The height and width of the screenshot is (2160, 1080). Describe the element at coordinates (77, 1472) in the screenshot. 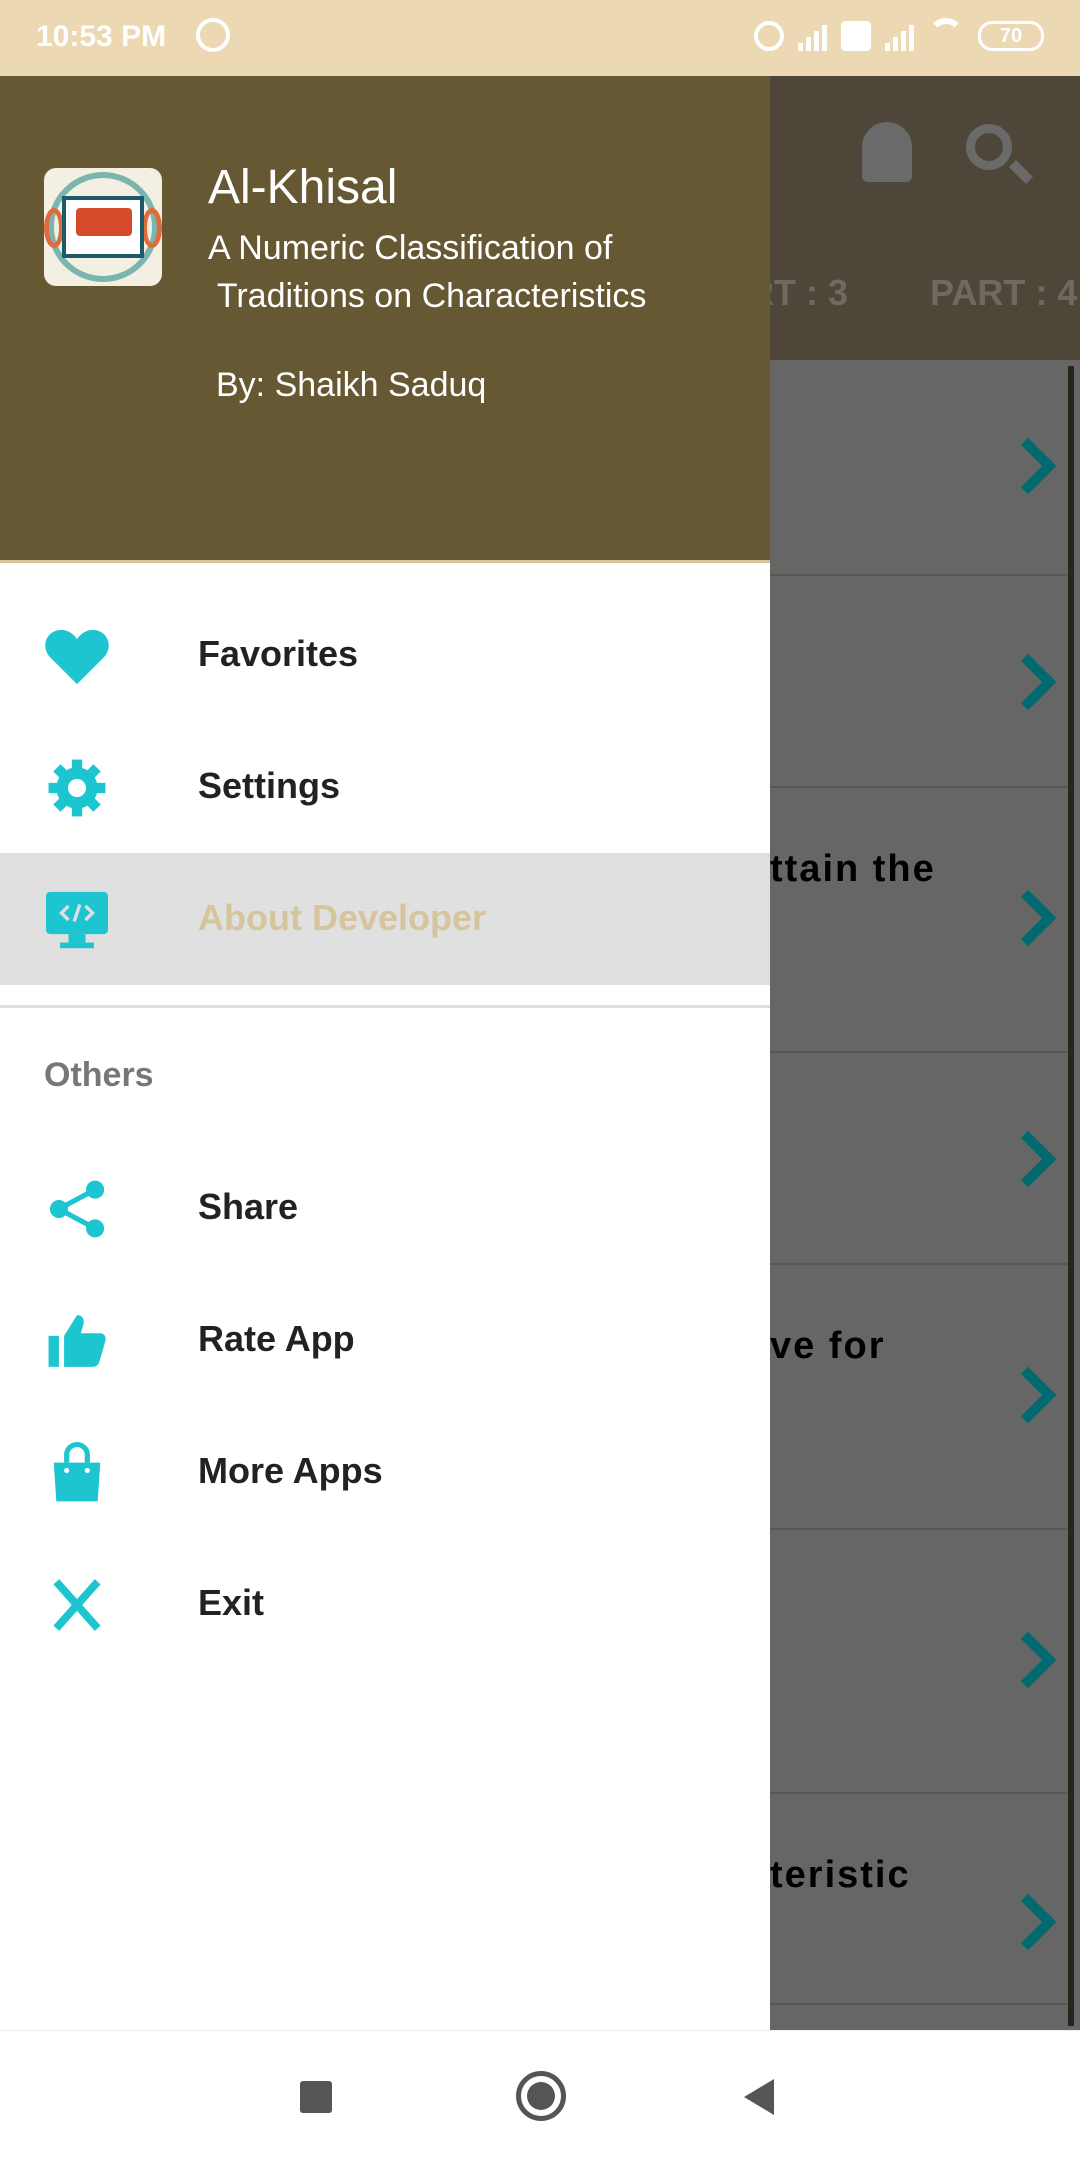

I see `shopping-bag-icon` at that location.